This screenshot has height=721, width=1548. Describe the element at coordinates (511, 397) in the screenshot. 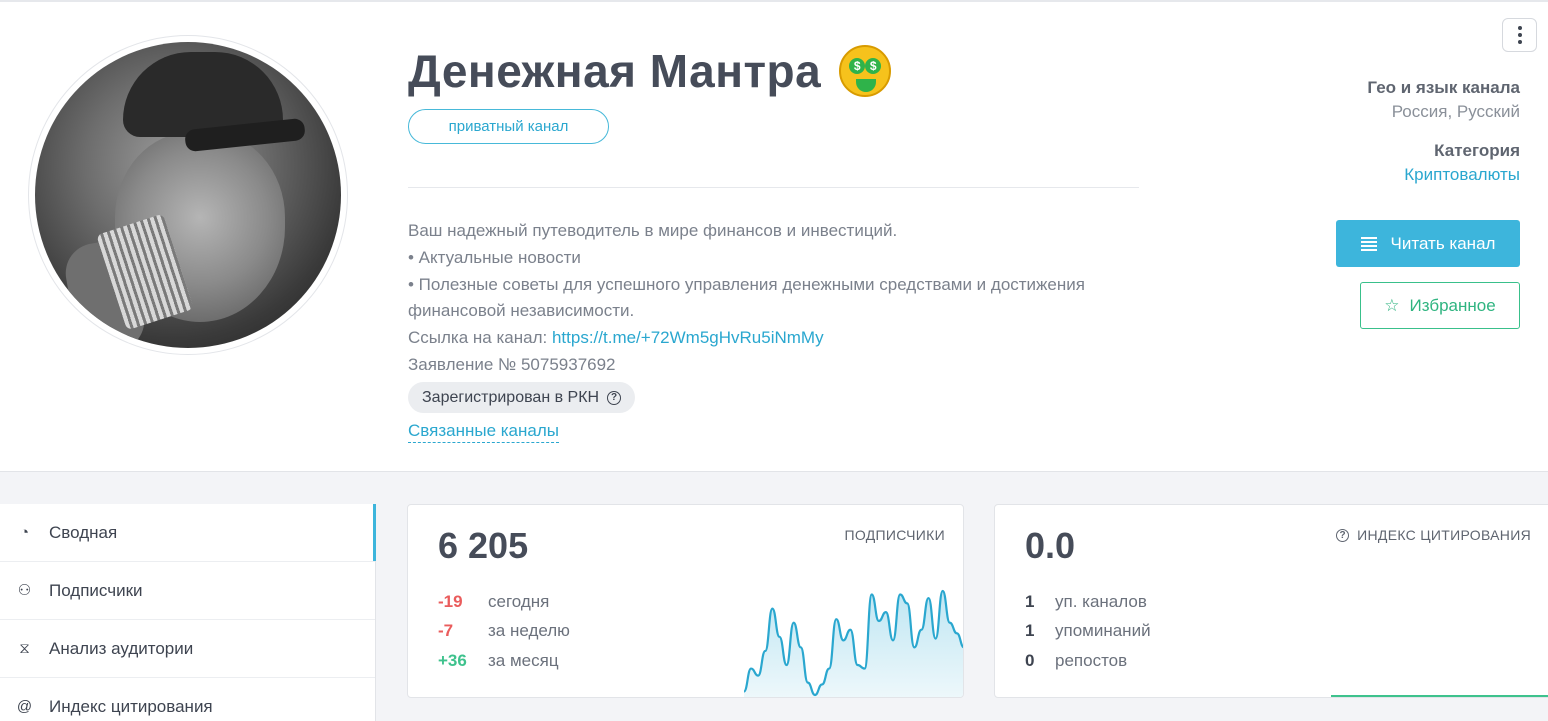

I see `rkn-label: Зарегистрирован в РКН` at that location.